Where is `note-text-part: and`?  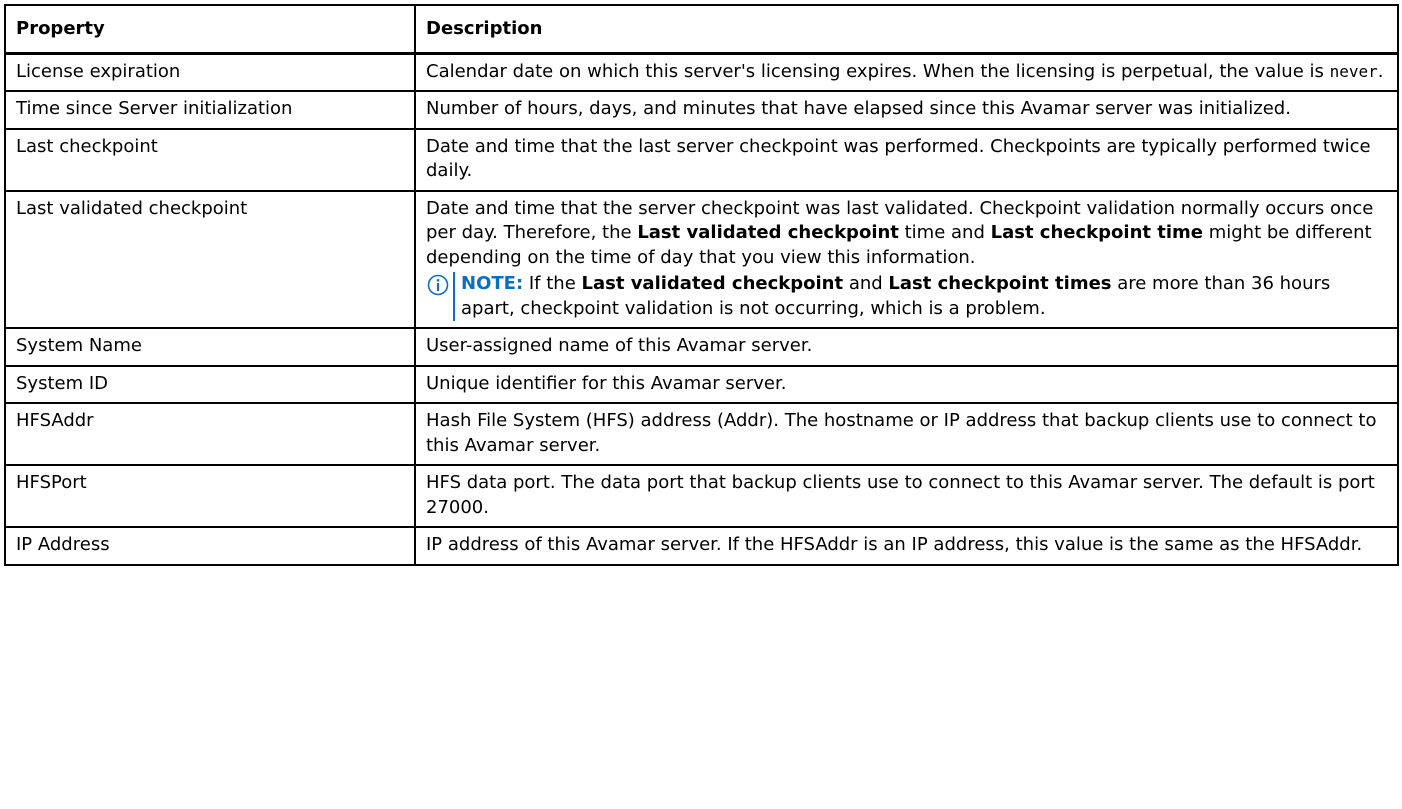
note-text-part: and is located at coordinates (866, 283).